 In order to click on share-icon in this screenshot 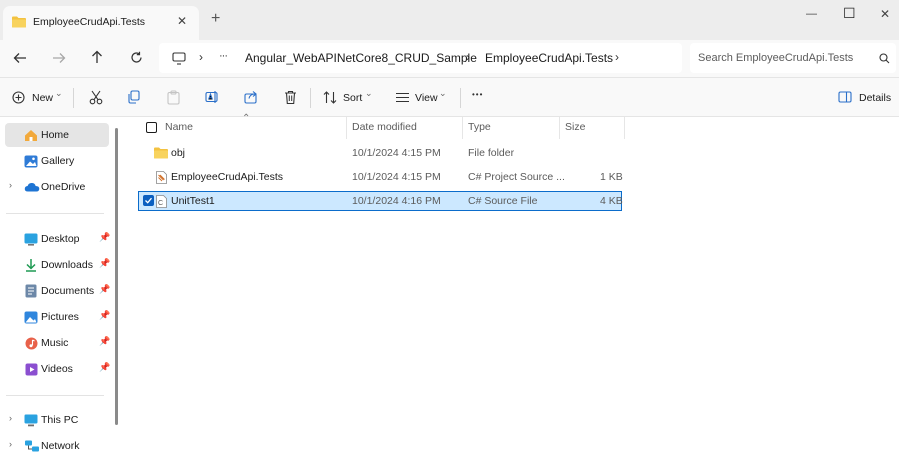, I will do `click(251, 97)`.